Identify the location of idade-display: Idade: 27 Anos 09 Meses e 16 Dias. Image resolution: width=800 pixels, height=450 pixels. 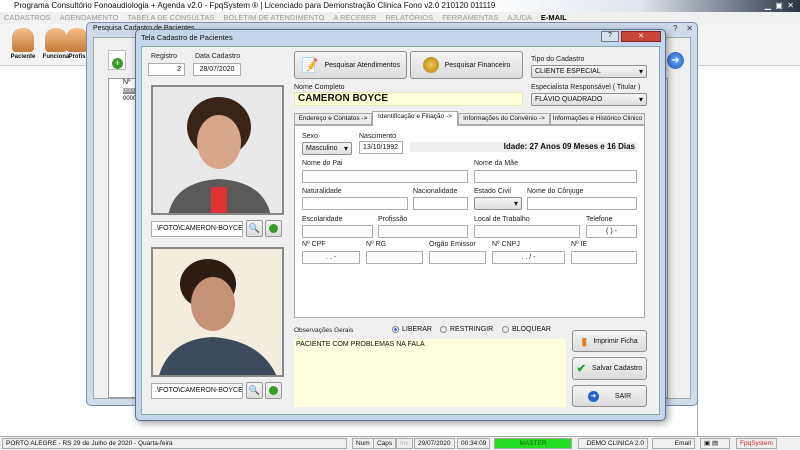
(523, 147).